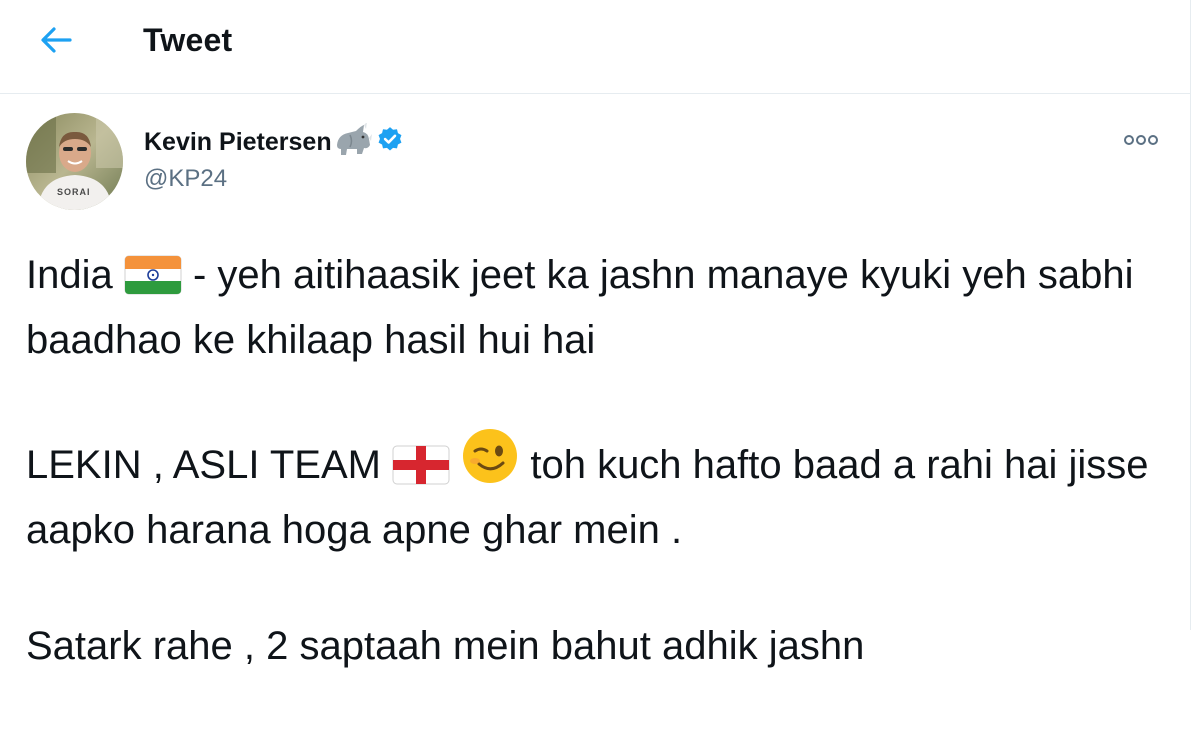 Image resolution: width=1200 pixels, height=733 pixels. Describe the element at coordinates (390, 142) in the screenshot. I see `verified-badge-icon` at that location.